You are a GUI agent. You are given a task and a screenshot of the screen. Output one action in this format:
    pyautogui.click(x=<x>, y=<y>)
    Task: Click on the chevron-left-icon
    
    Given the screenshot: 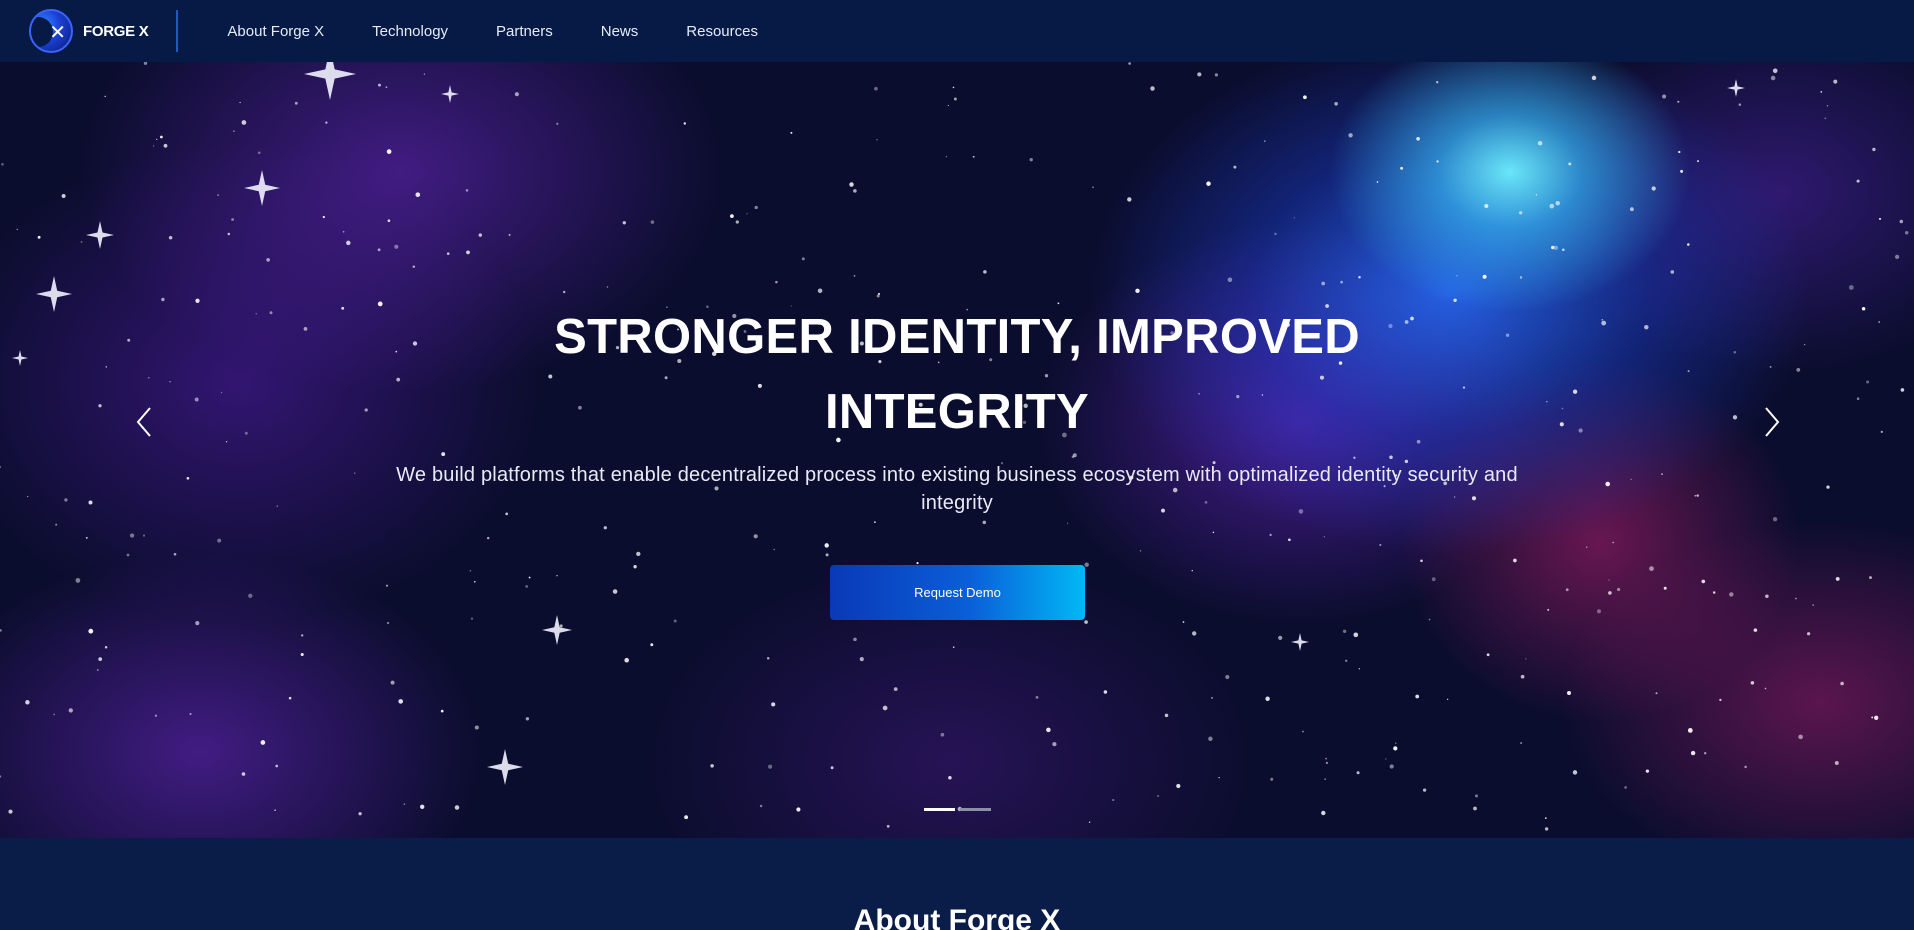 What is the action you would take?
    pyautogui.click(x=143, y=422)
    